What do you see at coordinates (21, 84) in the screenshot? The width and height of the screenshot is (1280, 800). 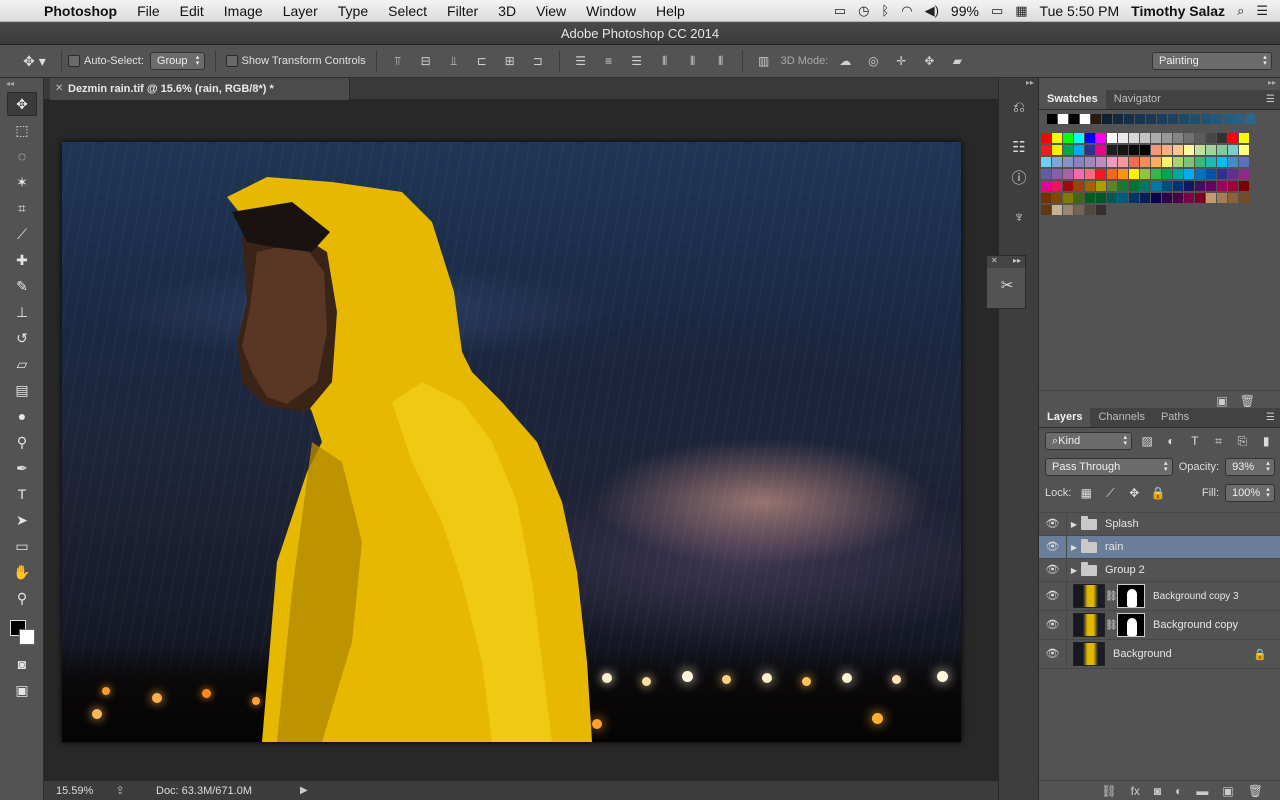 I see `panel-collapse-icon: ◂◂` at bounding box center [21, 84].